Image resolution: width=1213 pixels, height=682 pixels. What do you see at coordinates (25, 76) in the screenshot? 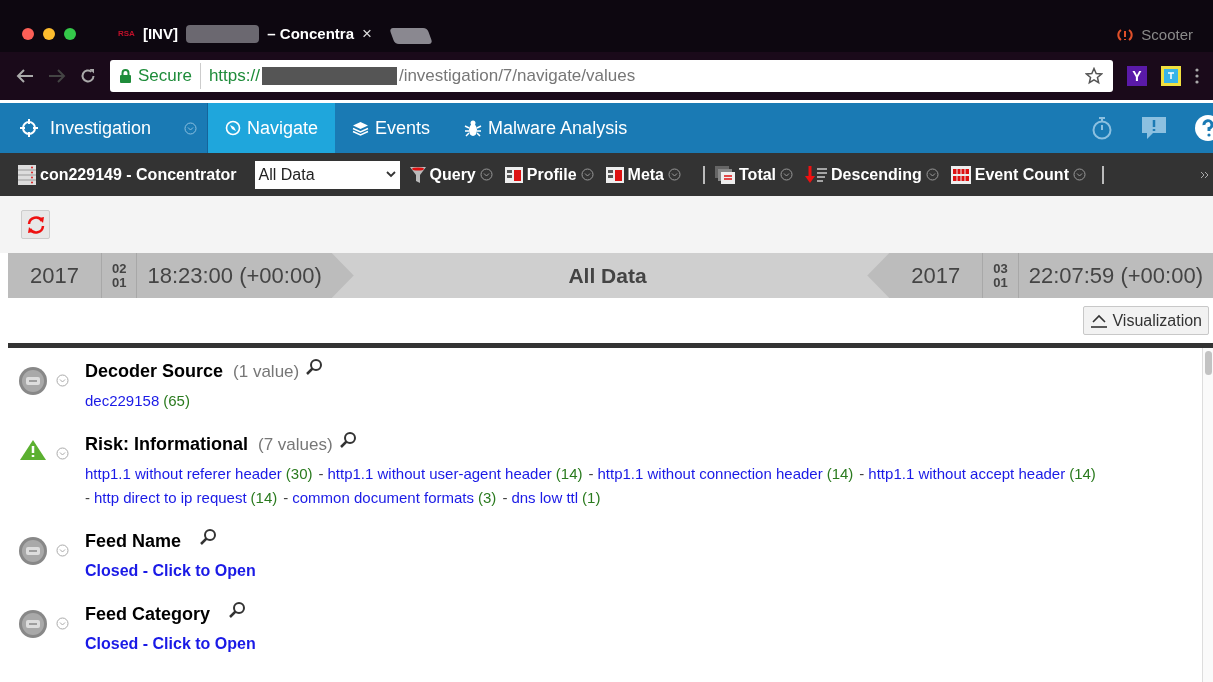
I see `back-icon` at bounding box center [25, 76].